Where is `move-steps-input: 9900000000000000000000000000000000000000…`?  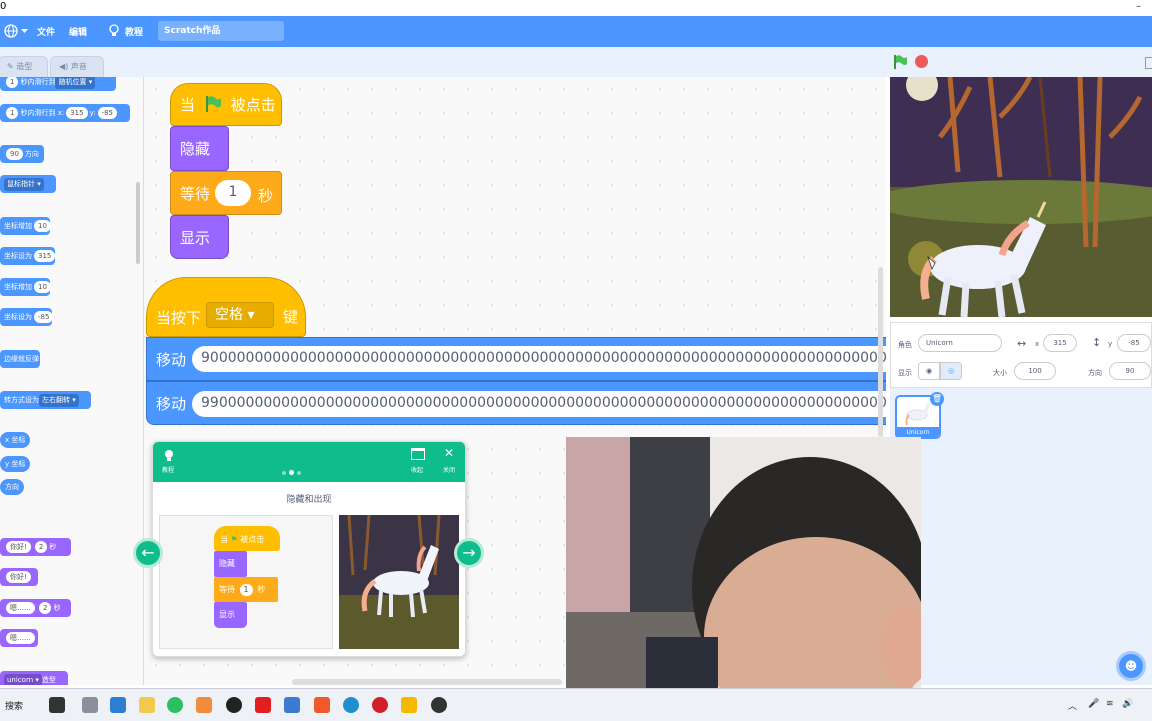
move-steps-input: 9900000000000000000000000000000000000000… is located at coordinates (539, 404).